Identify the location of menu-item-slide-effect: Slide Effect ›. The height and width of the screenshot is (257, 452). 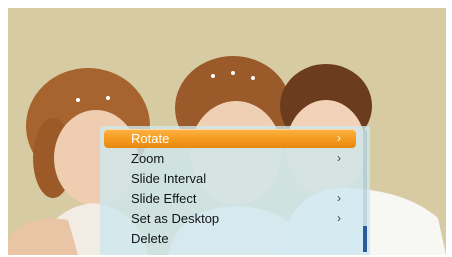
(230, 198).